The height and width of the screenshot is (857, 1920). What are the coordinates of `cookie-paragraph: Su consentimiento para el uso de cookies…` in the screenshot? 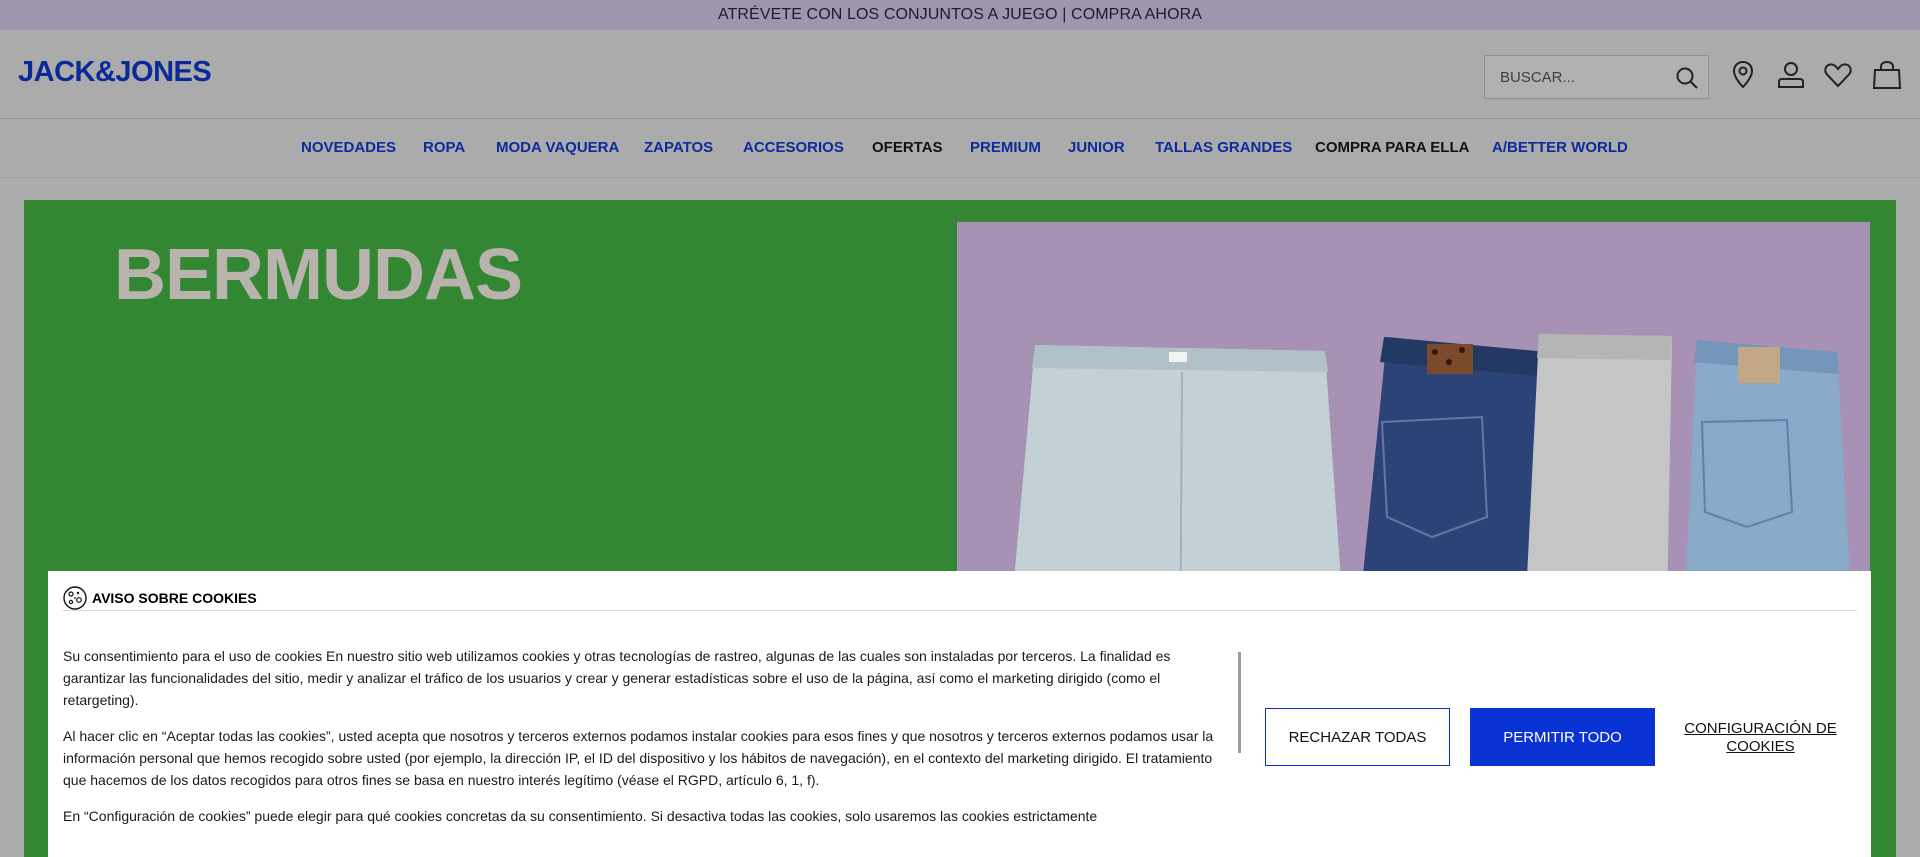 It's located at (617, 678).